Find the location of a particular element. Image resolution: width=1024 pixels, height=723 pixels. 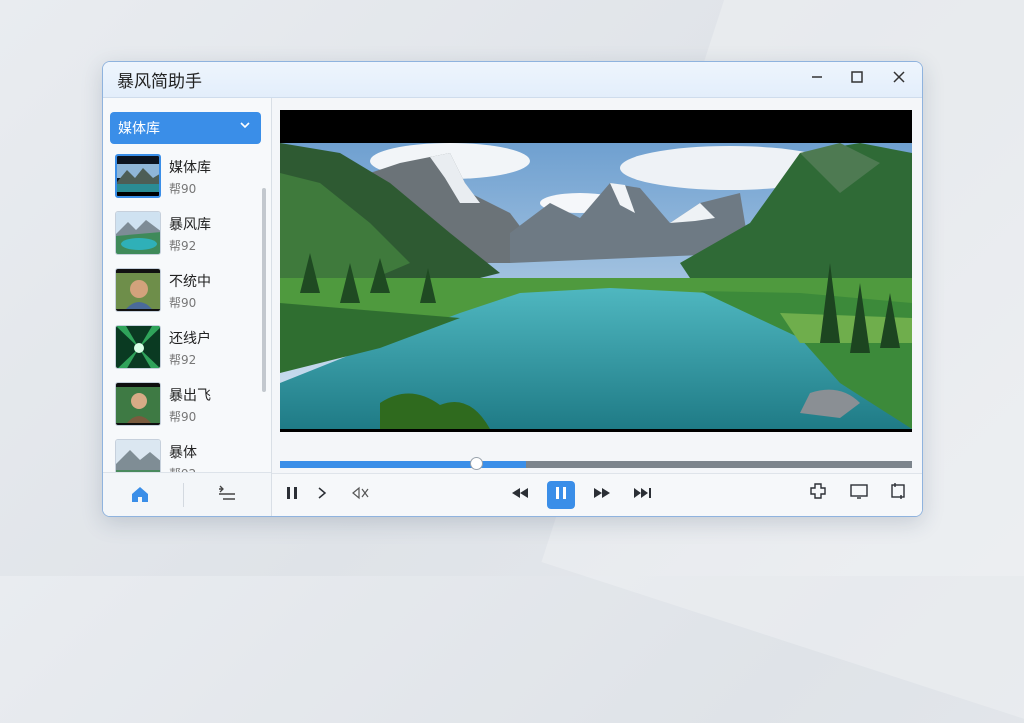

seek-bar is located at coordinates (596, 463).